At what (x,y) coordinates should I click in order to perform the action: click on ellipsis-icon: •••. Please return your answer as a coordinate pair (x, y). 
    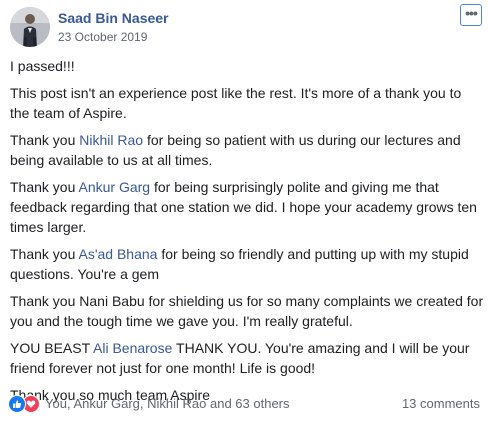
    Looking at the image, I should click on (471, 12).